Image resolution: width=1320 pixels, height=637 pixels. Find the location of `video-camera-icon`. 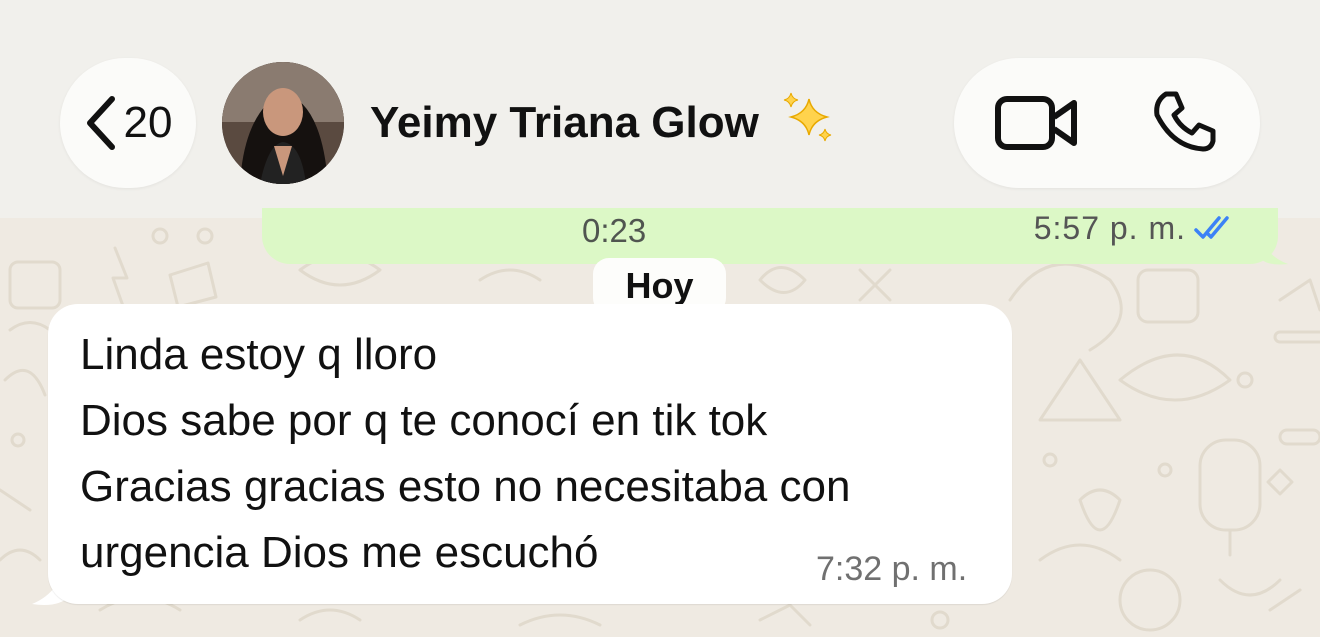

video-camera-icon is located at coordinates (1037, 126).